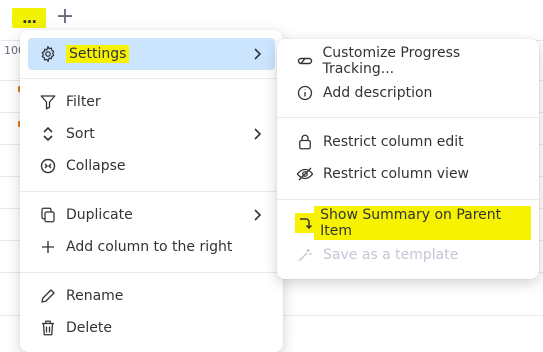 Image resolution: width=543 pixels, height=352 pixels. I want to click on menu-item-label: Filter, so click(83, 102).